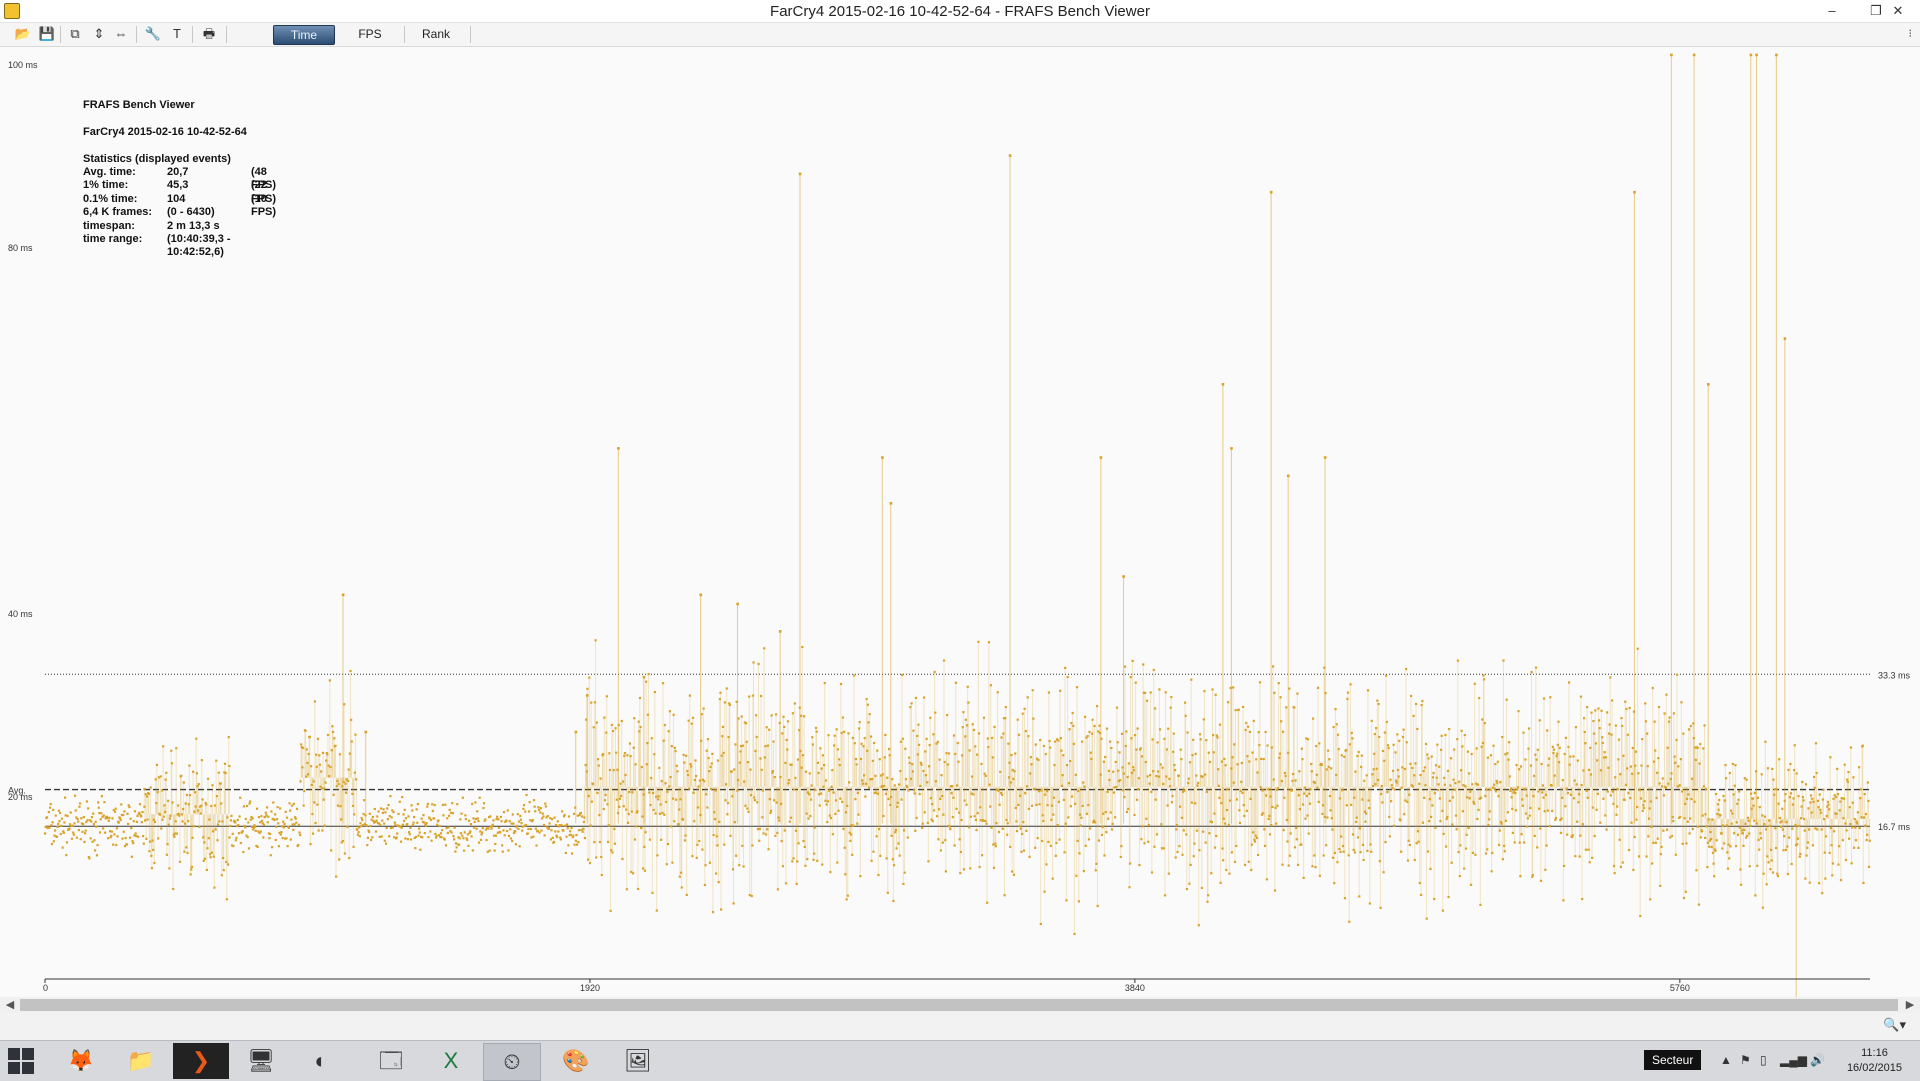 The height and width of the screenshot is (1081, 1920). Describe the element at coordinates (23, 34) in the screenshot. I see `open-folder-icon: 📂` at that location.